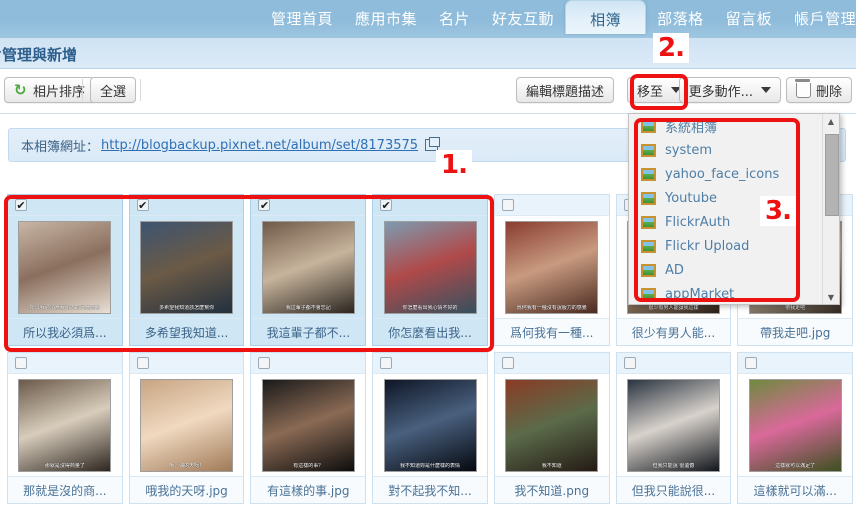 Image resolution: width=856 pixels, height=527 pixels. Describe the element at coordinates (726, 150) in the screenshot. I see `dropdown-item-system: system` at that location.